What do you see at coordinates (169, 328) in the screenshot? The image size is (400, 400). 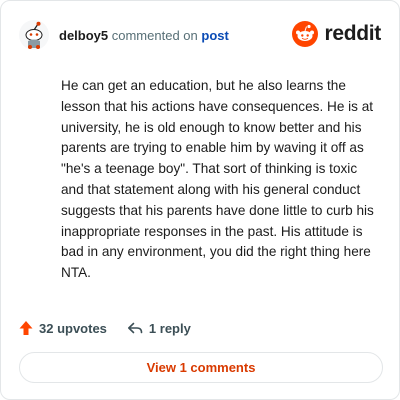 I see `reply-count: 1 reply` at bounding box center [169, 328].